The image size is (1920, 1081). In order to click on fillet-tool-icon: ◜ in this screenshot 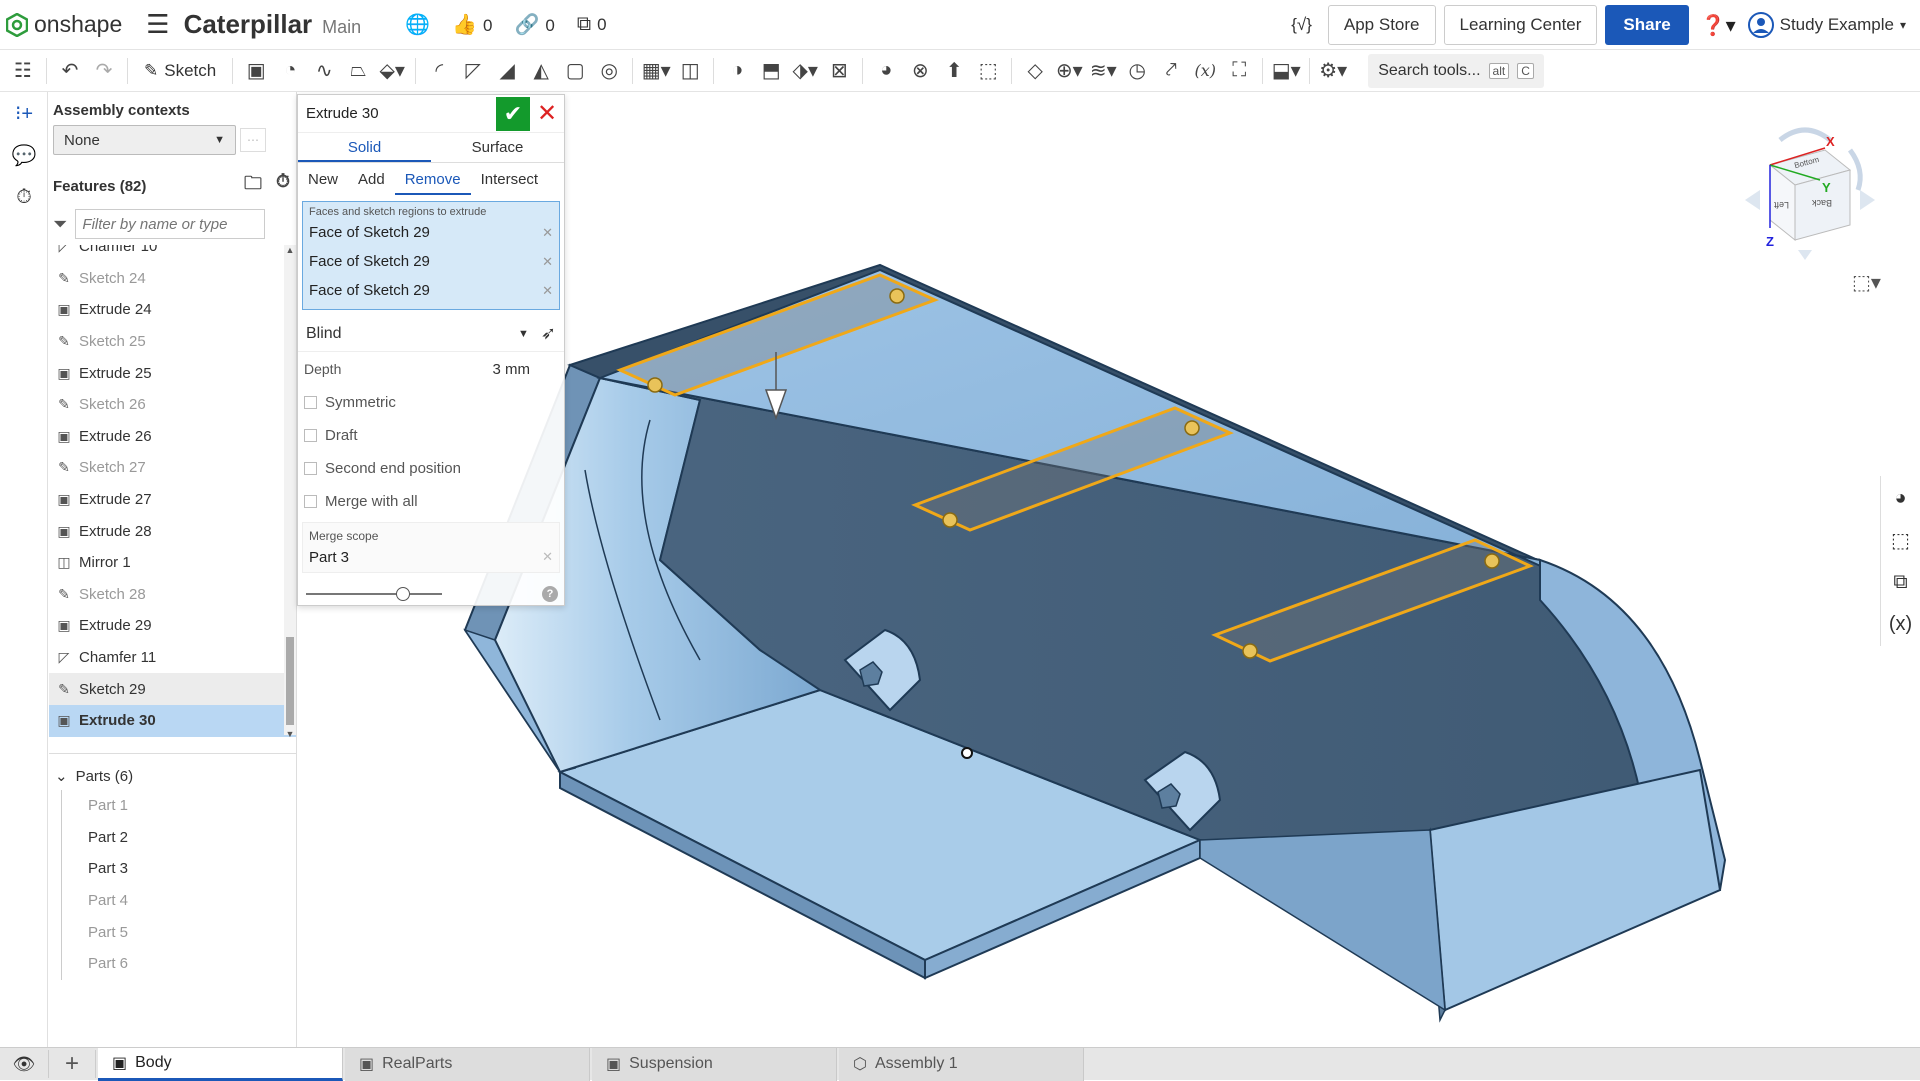, I will do `click(439, 71)`.